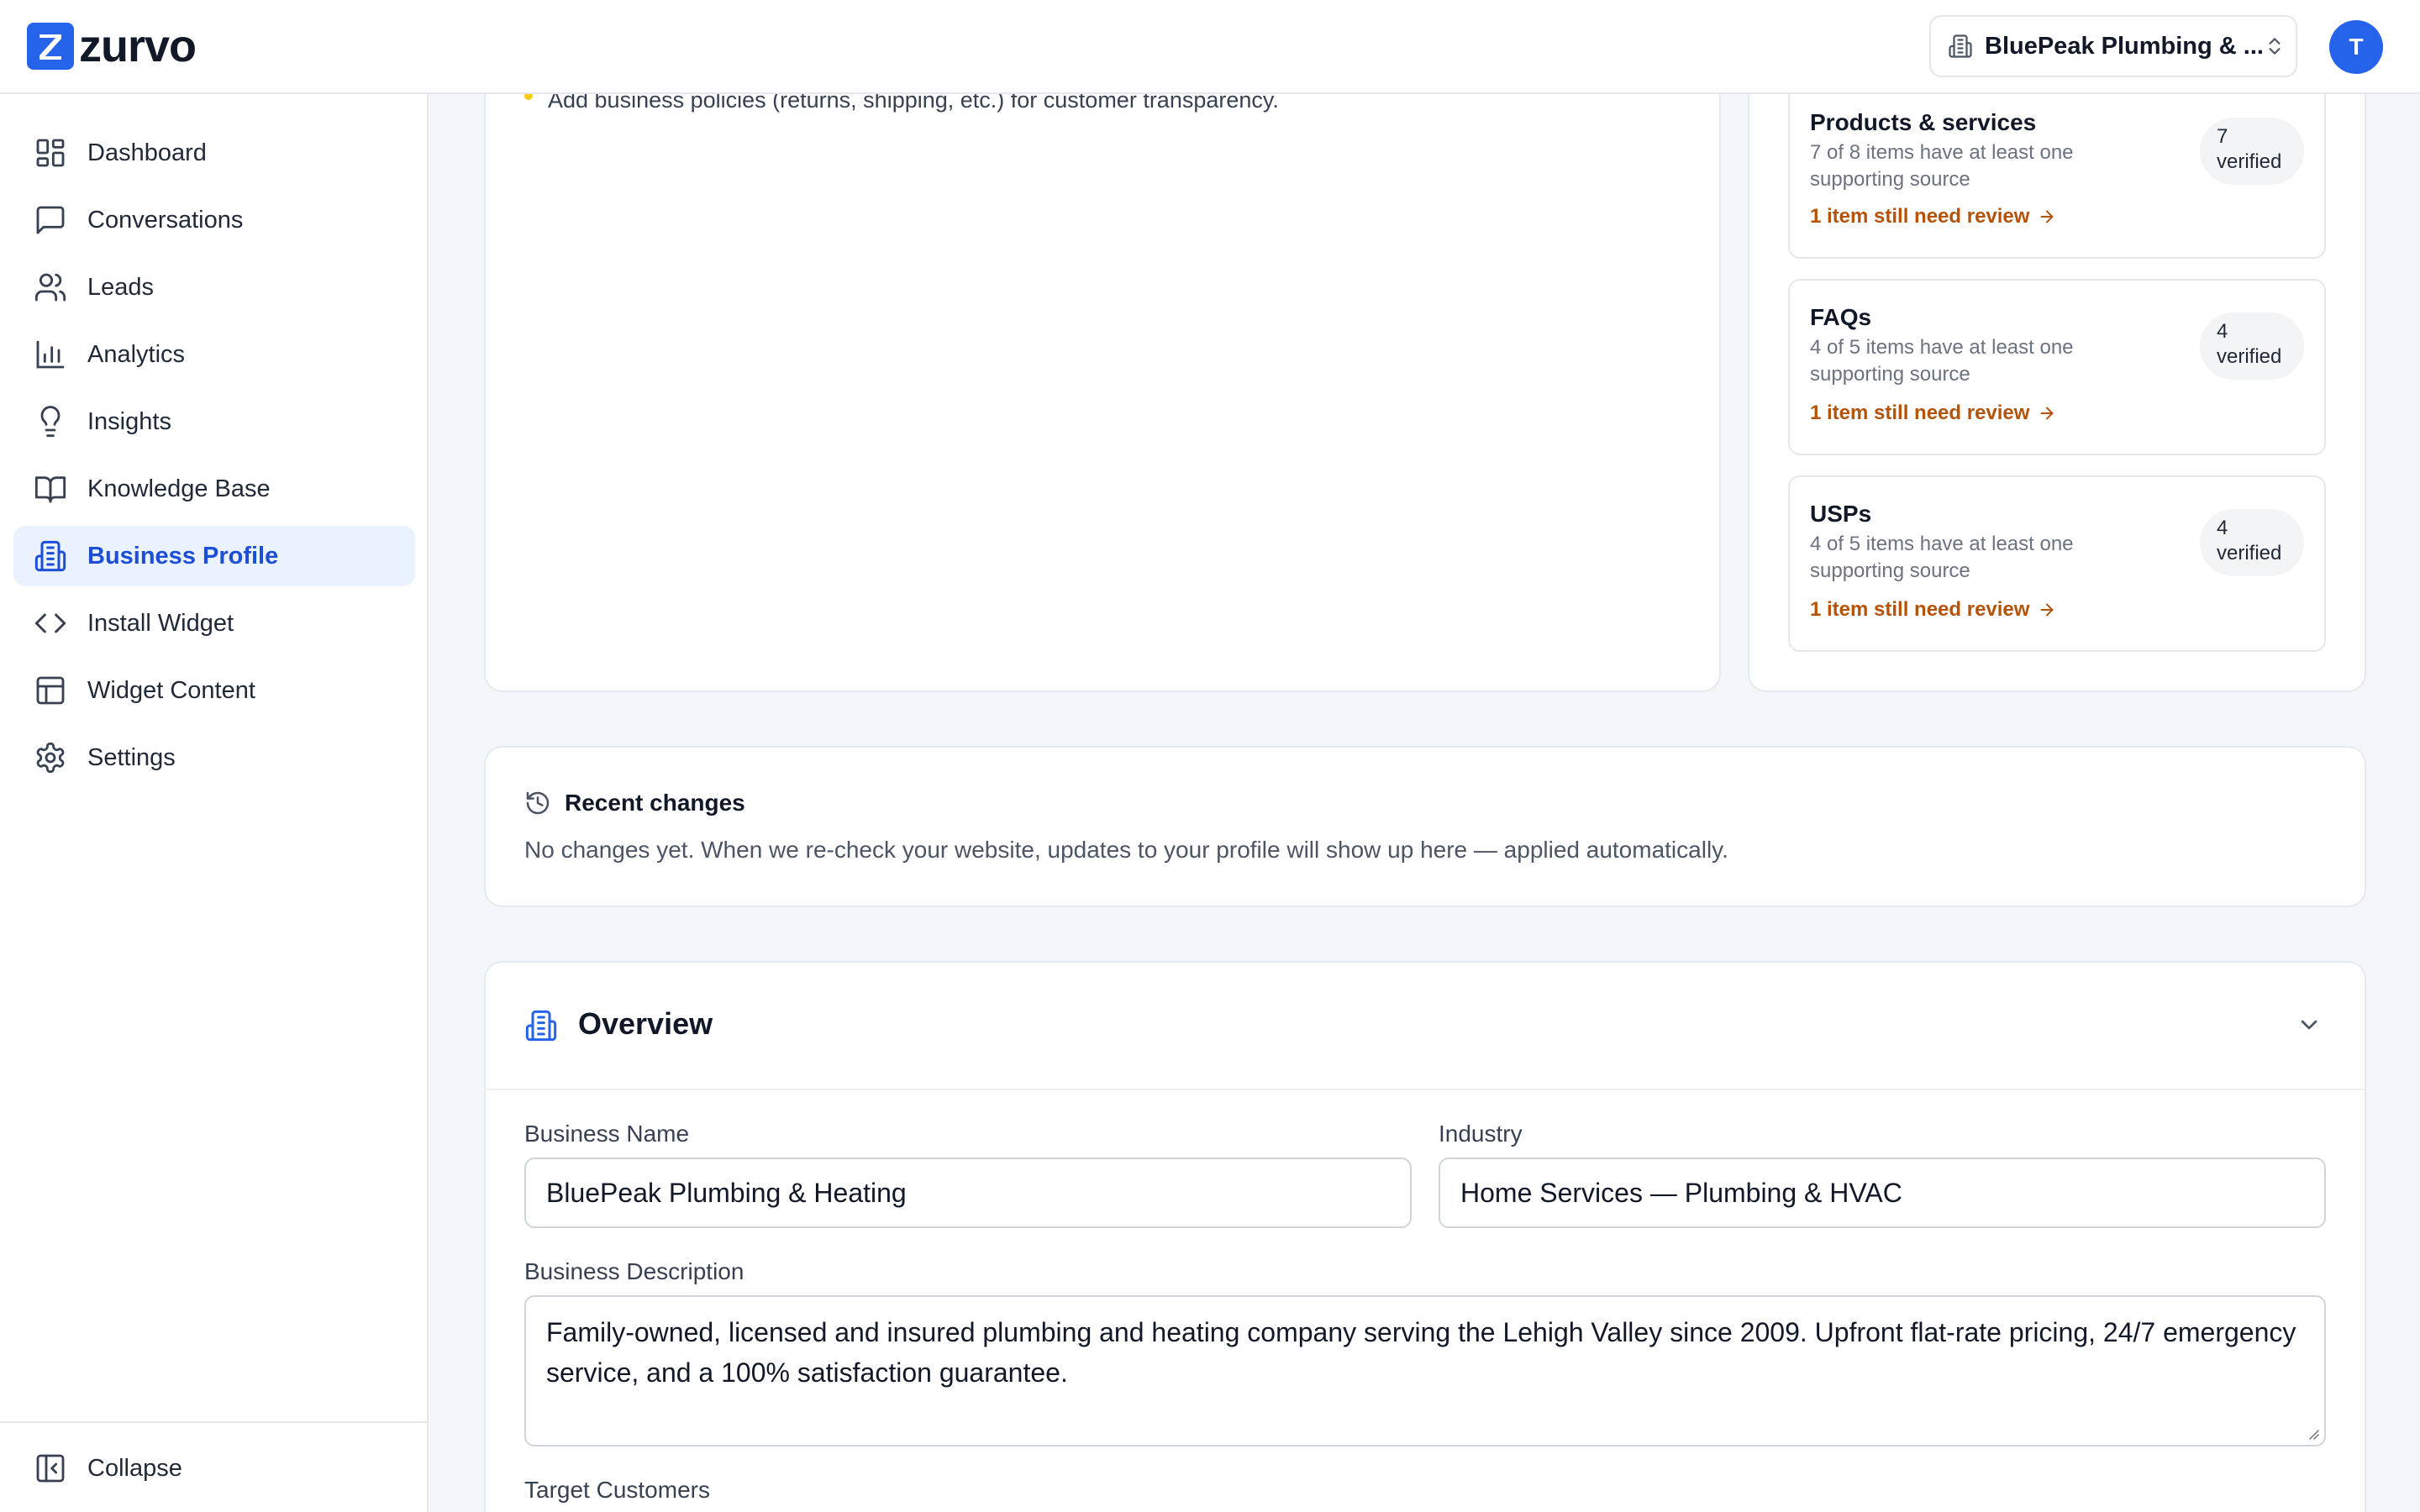 The image size is (2420, 1512). Describe the element at coordinates (607, 1134) in the screenshot. I see `business-name-label: Business Name` at that location.